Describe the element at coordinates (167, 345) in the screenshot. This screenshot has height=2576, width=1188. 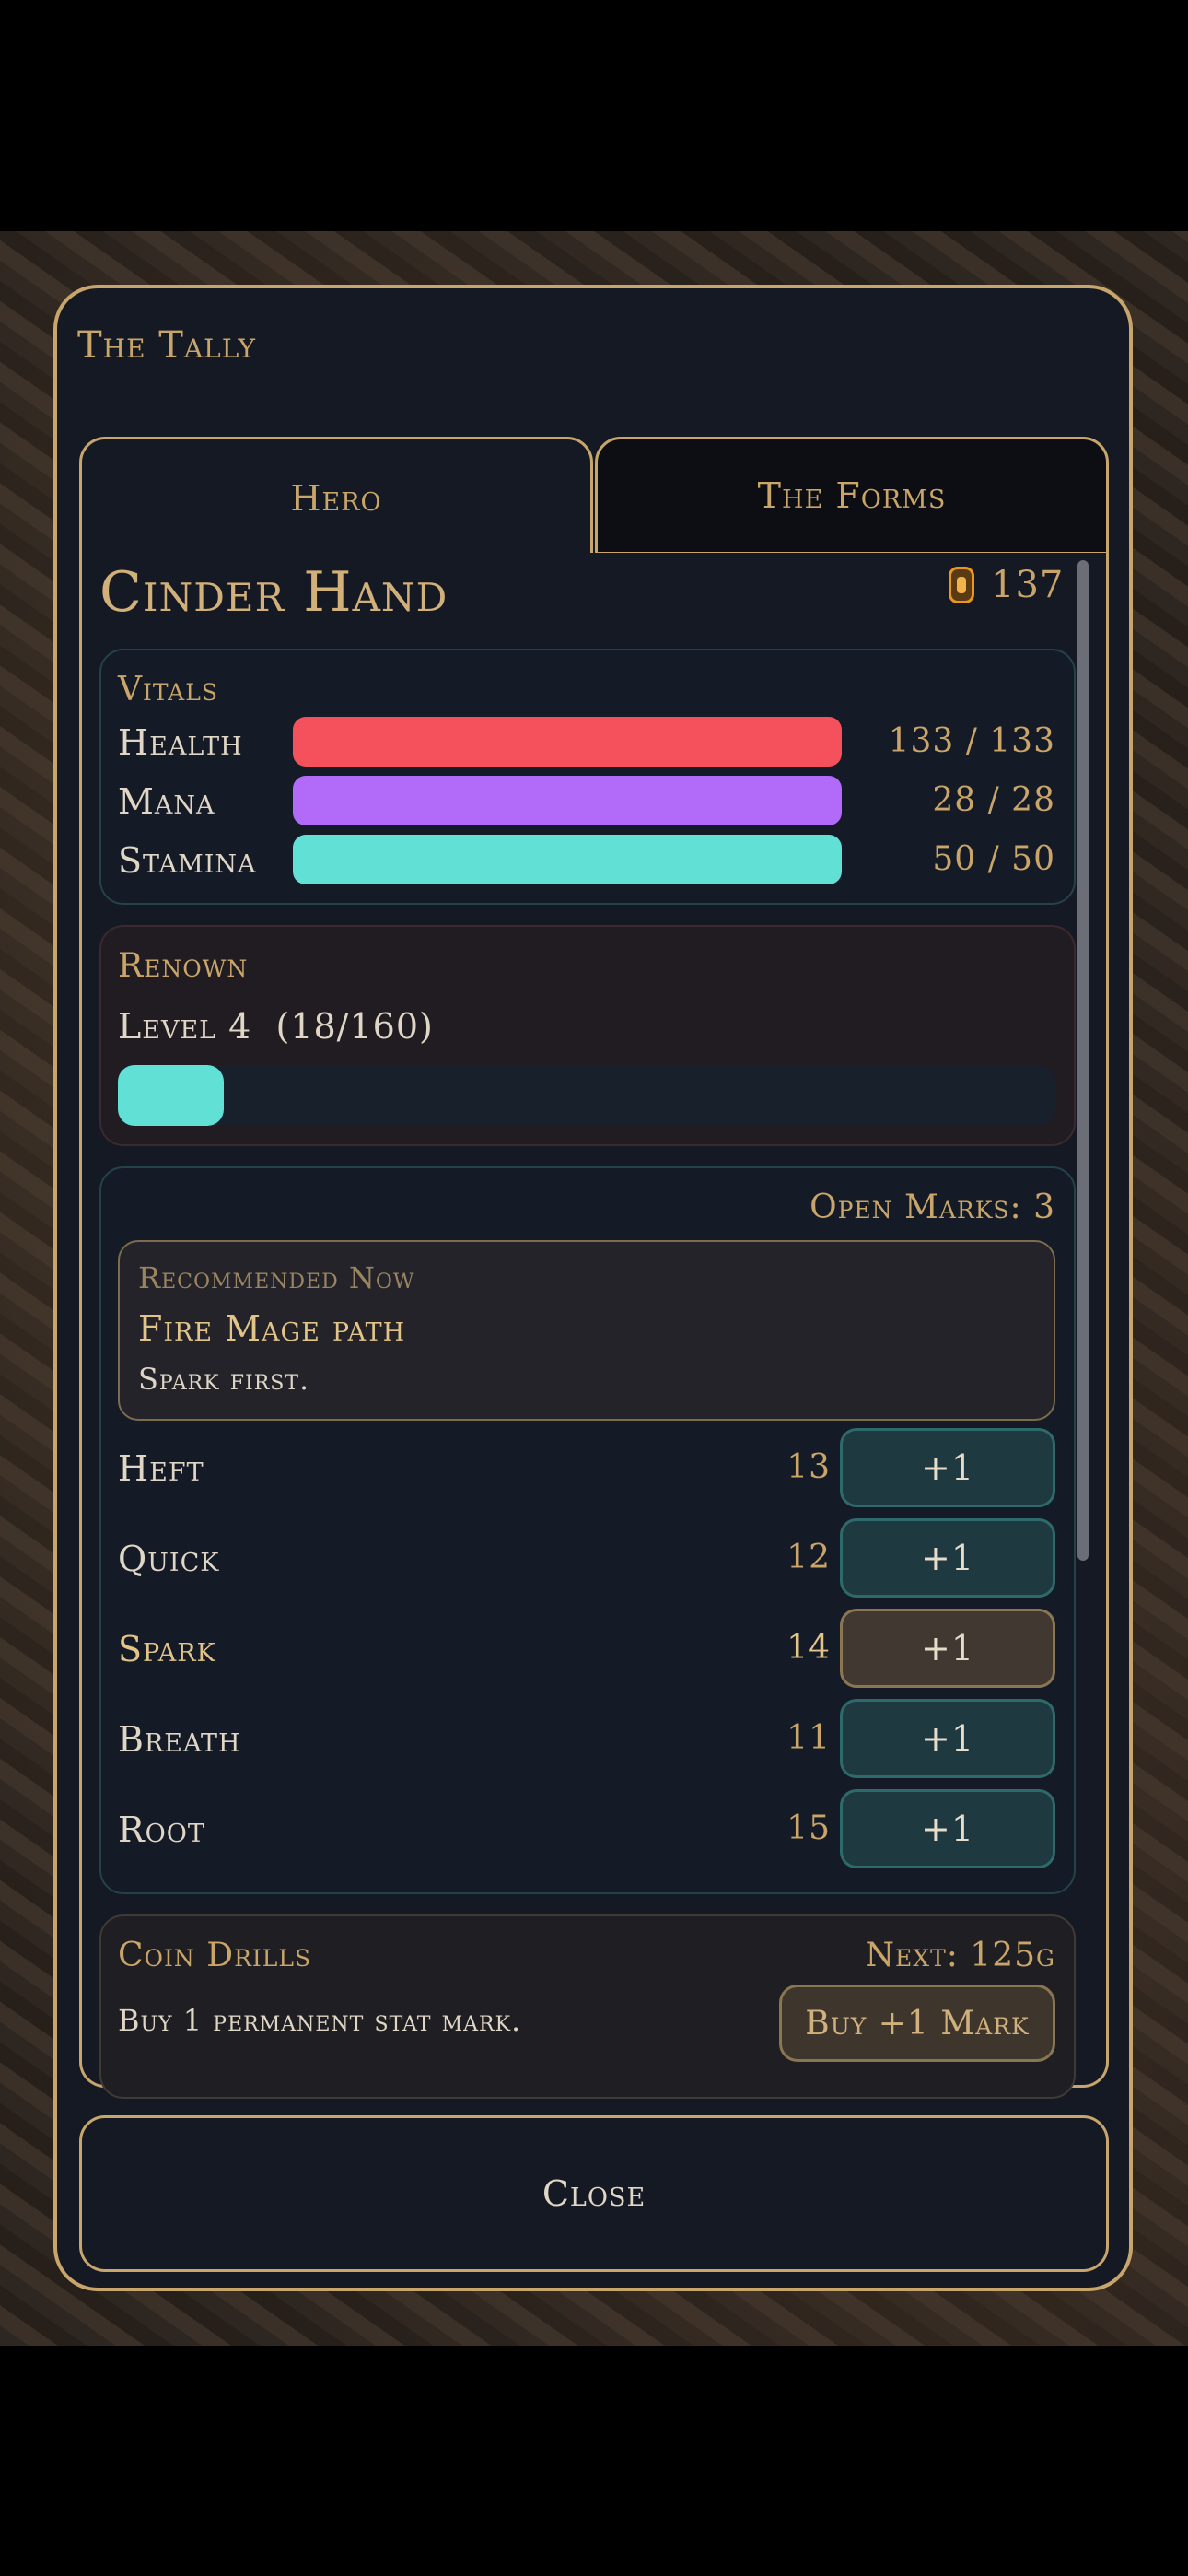
I see `dialog-title: The Tally` at that location.